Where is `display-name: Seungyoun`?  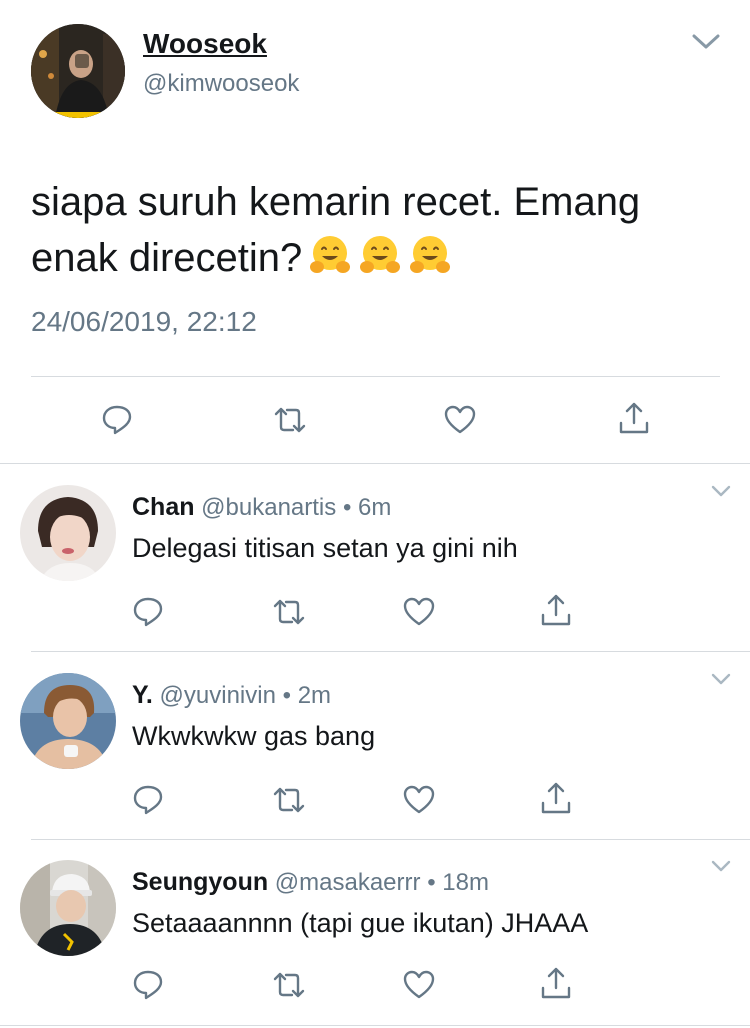
display-name: Seungyoun is located at coordinates (200, 882).